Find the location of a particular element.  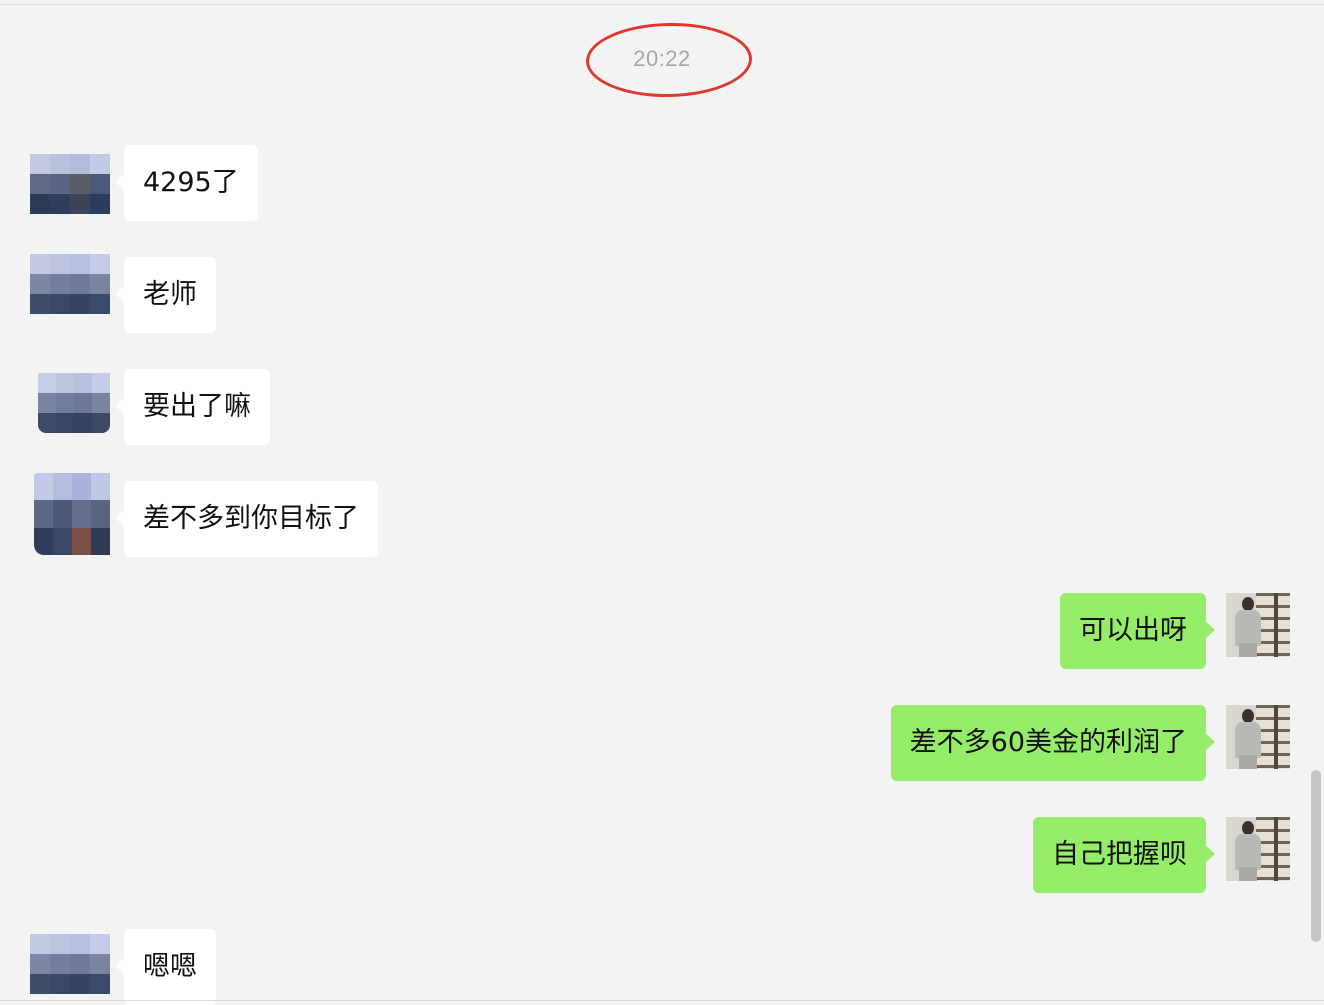

window-top-border is located at coordinates (662, 2).